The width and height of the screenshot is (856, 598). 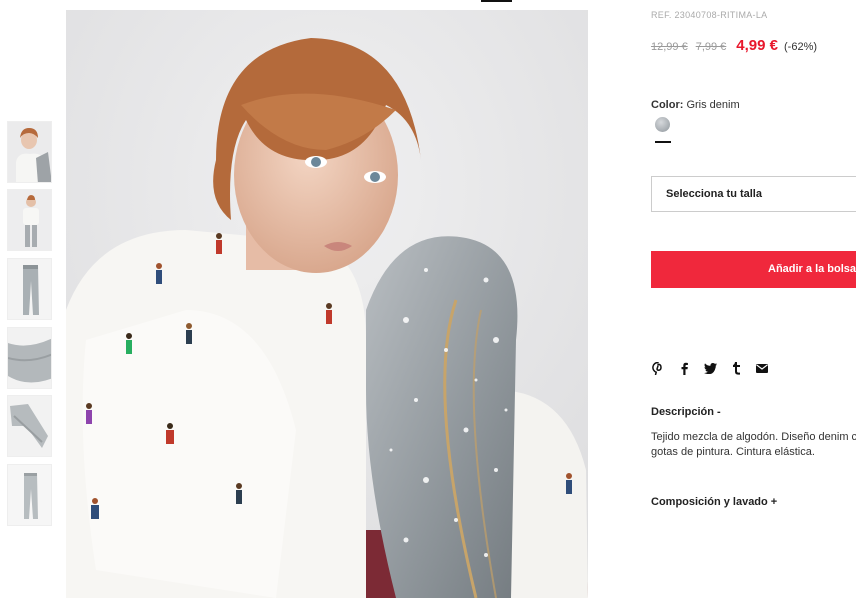 I want to click on price-original: 12,99 €, so click(x=669, y=47).